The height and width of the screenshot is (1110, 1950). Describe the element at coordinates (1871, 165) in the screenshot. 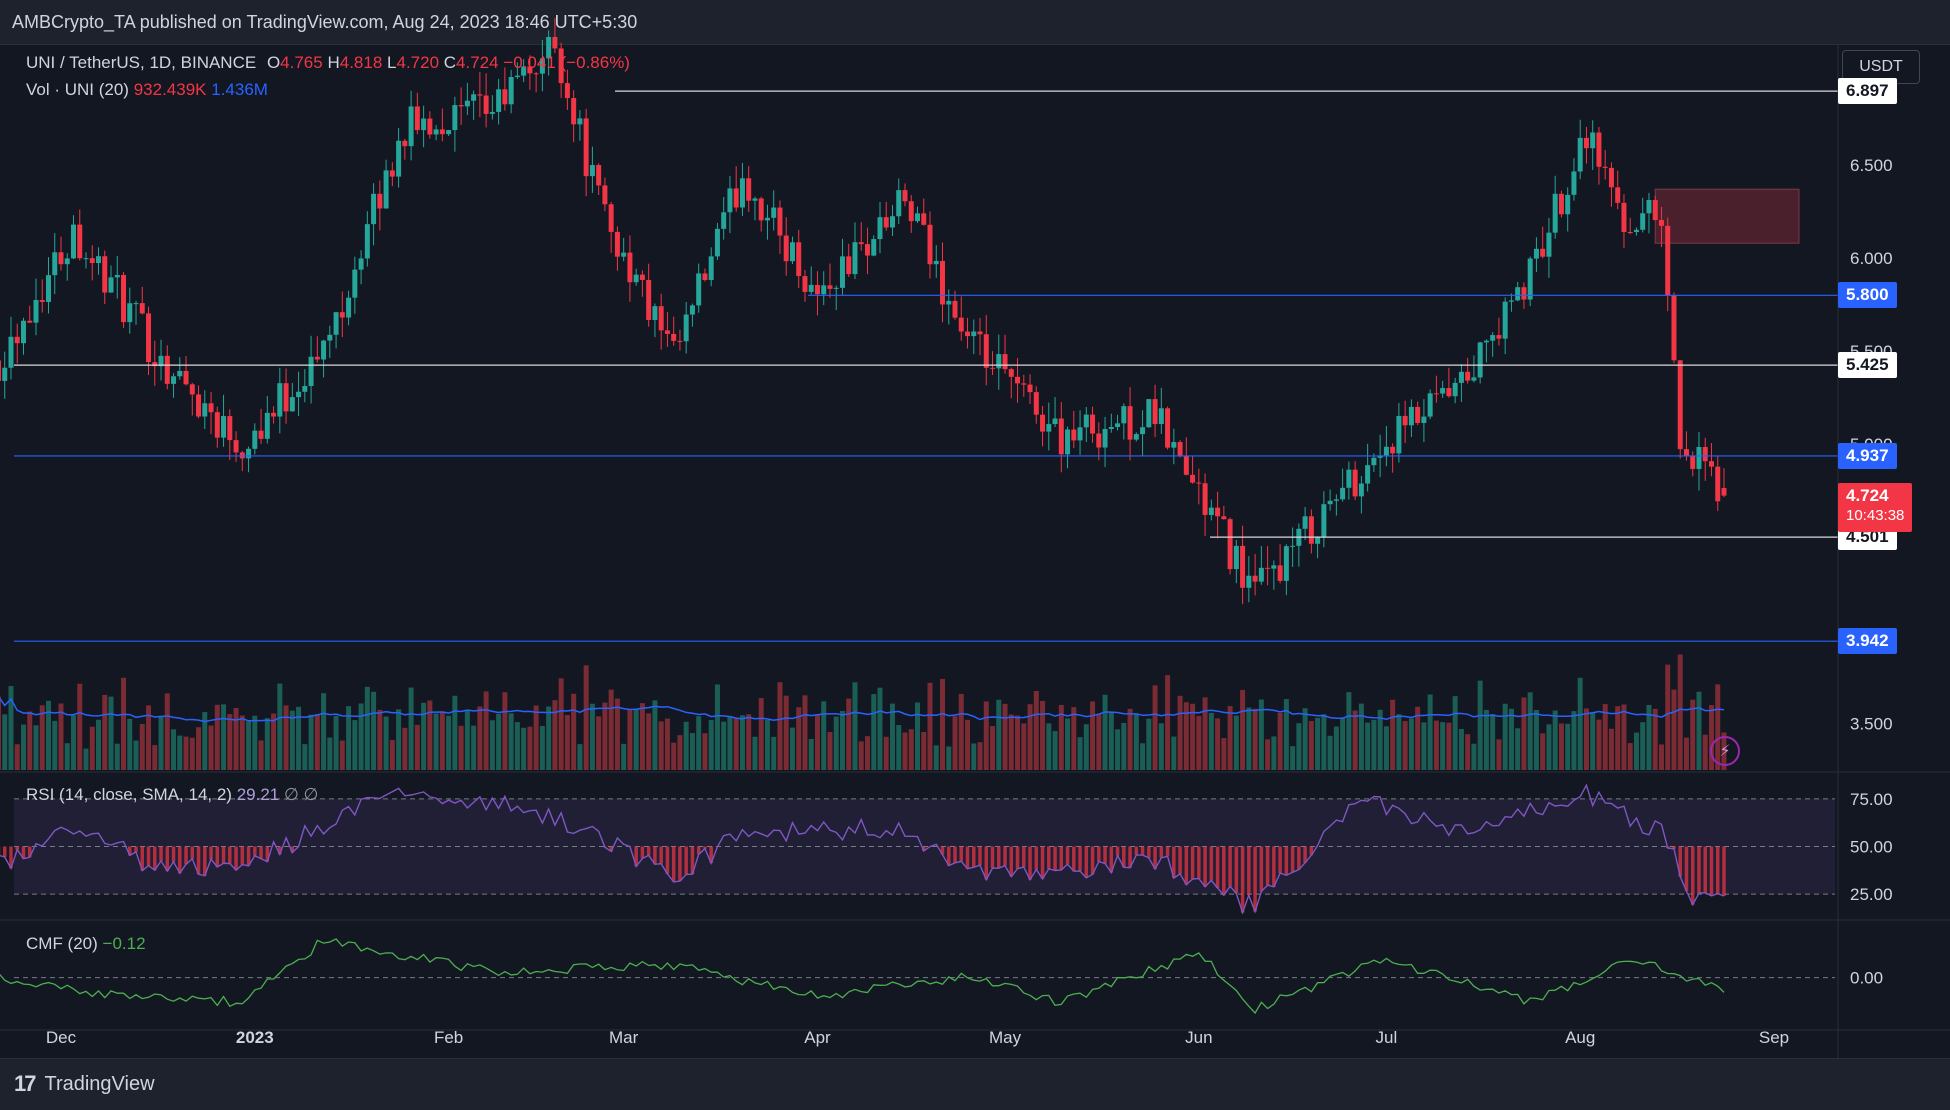

I see `price-tick-label: 6.500` at that location.